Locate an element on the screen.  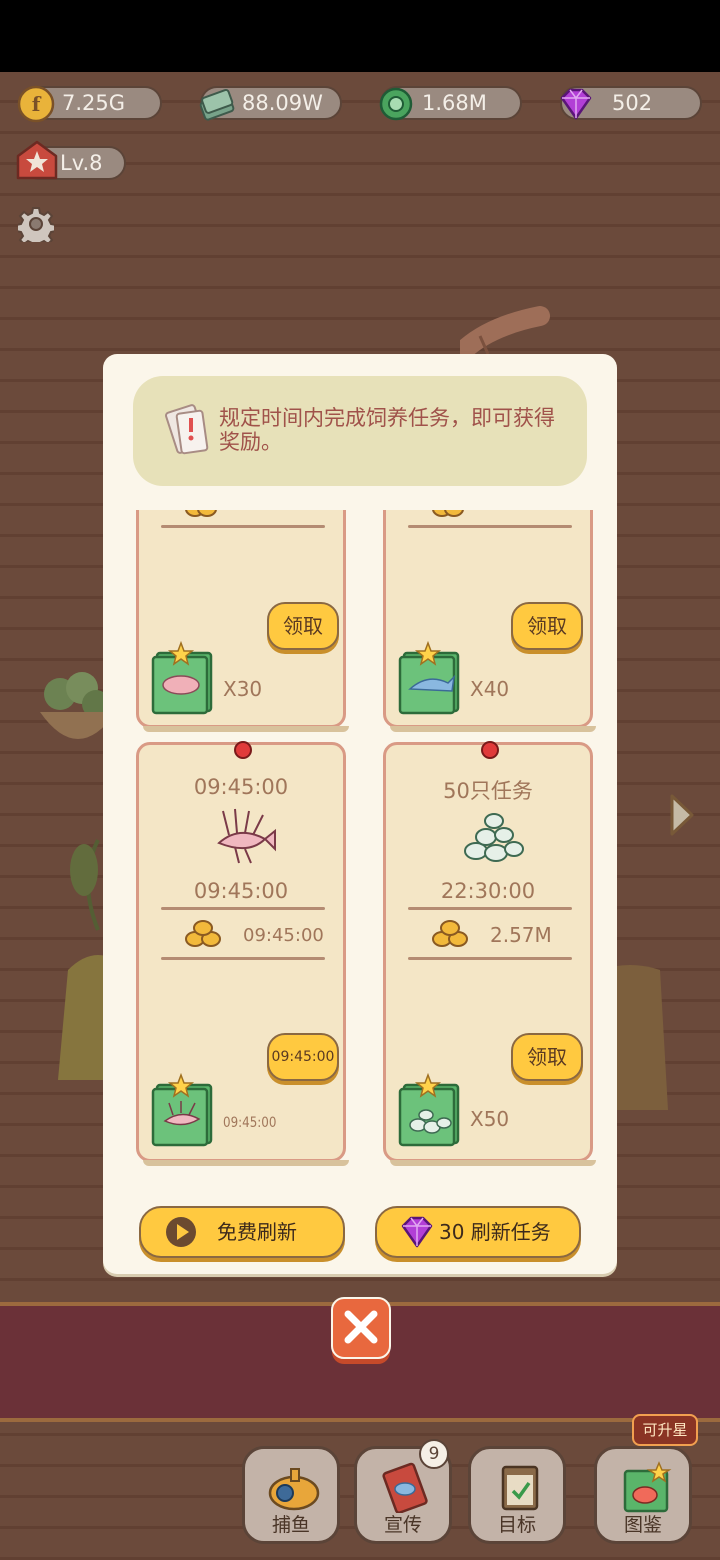
free-refresh-button: 免费刷新 is located at coordinates (242, 1232).